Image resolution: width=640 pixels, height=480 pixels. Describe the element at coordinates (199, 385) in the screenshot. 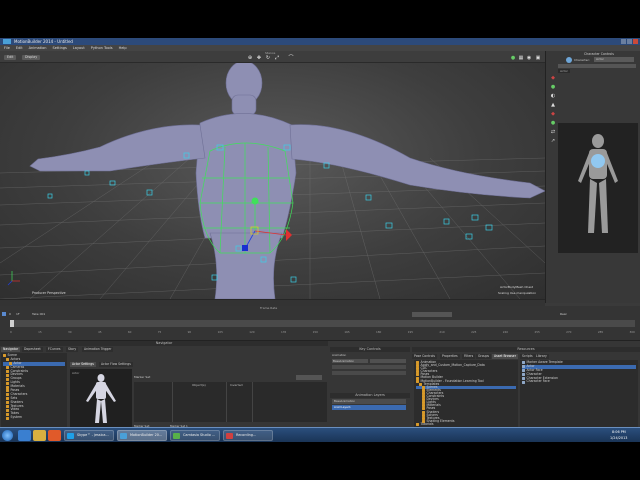

I see `column-header-objects: Object(s)` at that location.